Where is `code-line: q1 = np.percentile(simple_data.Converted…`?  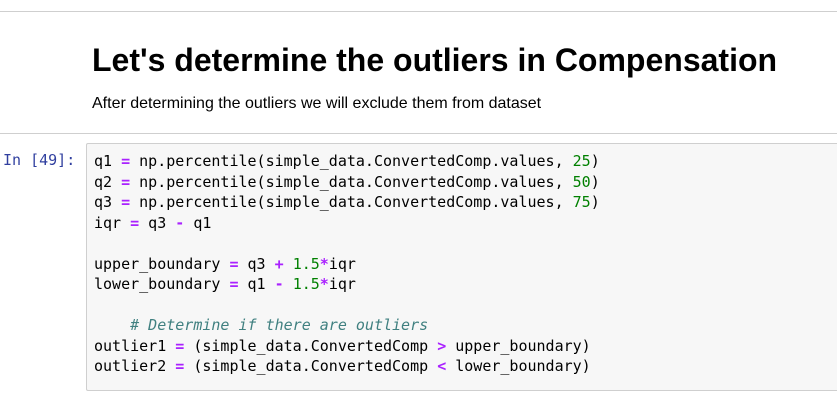 code-line: q1 = np.percentile(simple_data.Converted… is located at coordinates (347, 161).